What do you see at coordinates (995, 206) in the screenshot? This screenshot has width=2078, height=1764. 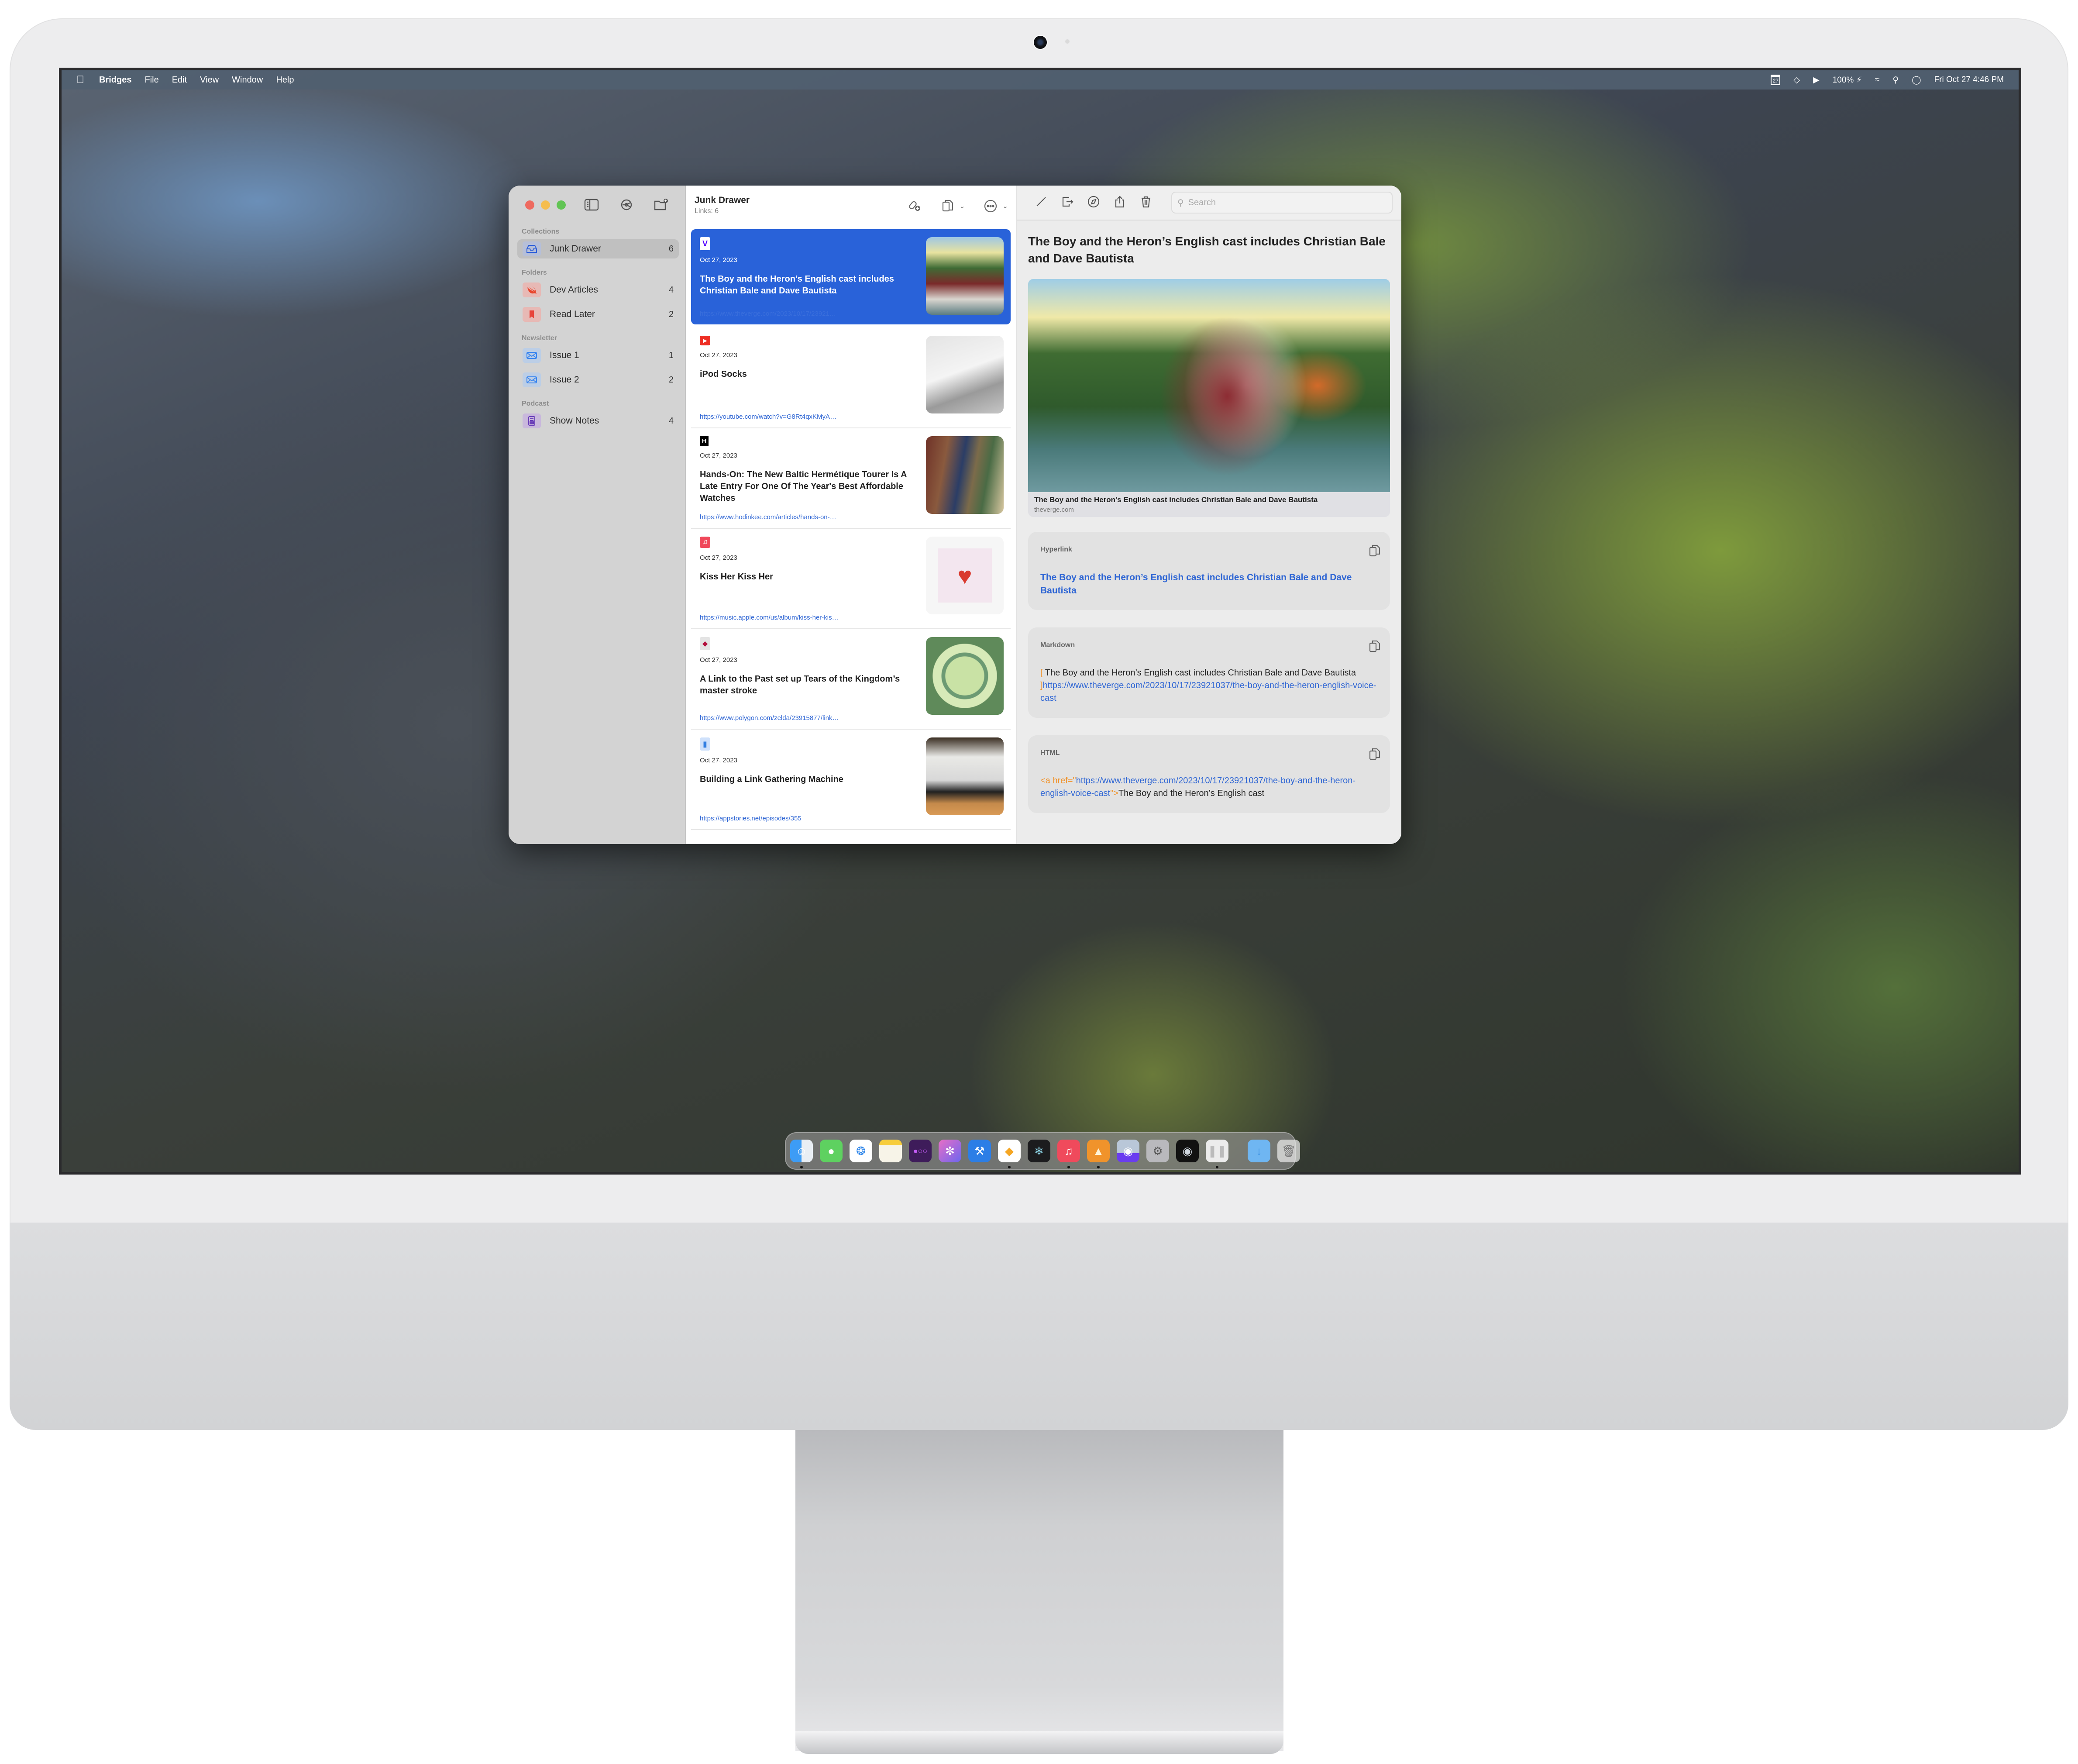 I see `more-menu-button: ⌄` at bounding box center [995, 206].